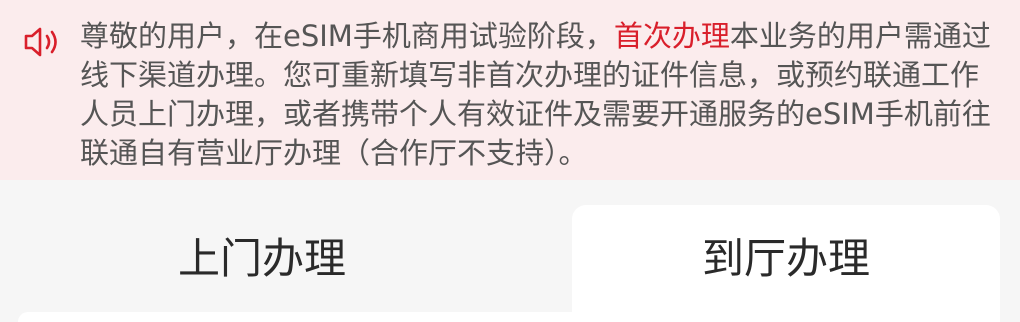 The image size is (1020, 322). Describe the element at coordinates (785, 258) in the screenshot. I see `tab-store-service-label: 到厅办理` at that location.